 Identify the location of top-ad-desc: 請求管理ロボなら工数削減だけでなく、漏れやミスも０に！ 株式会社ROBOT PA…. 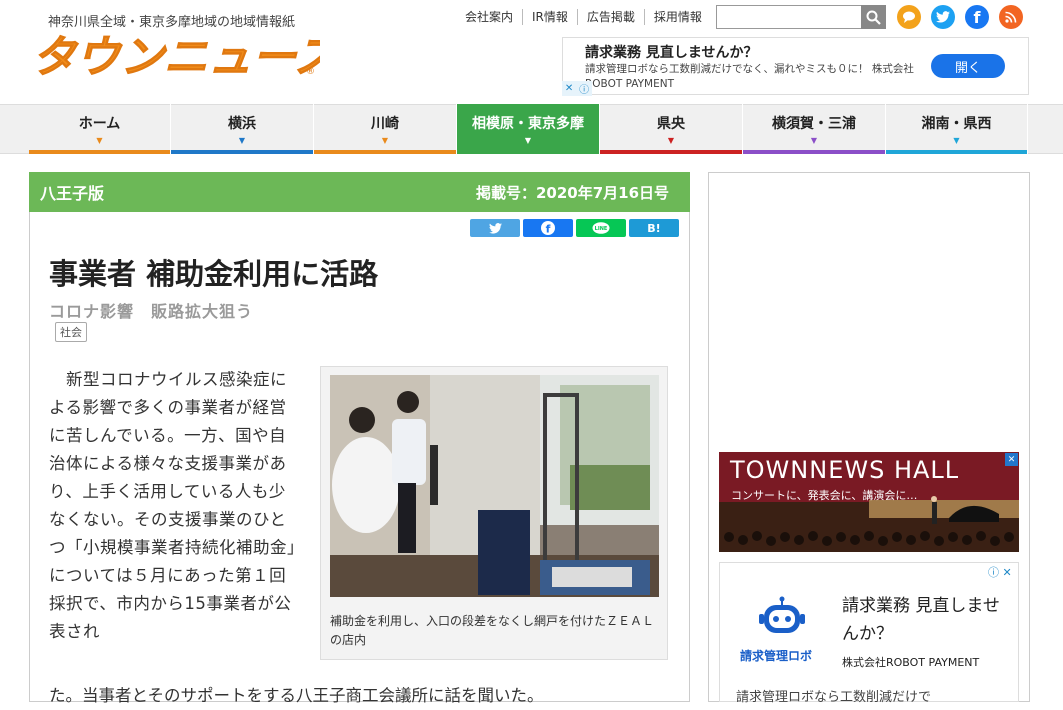
(749, 76).